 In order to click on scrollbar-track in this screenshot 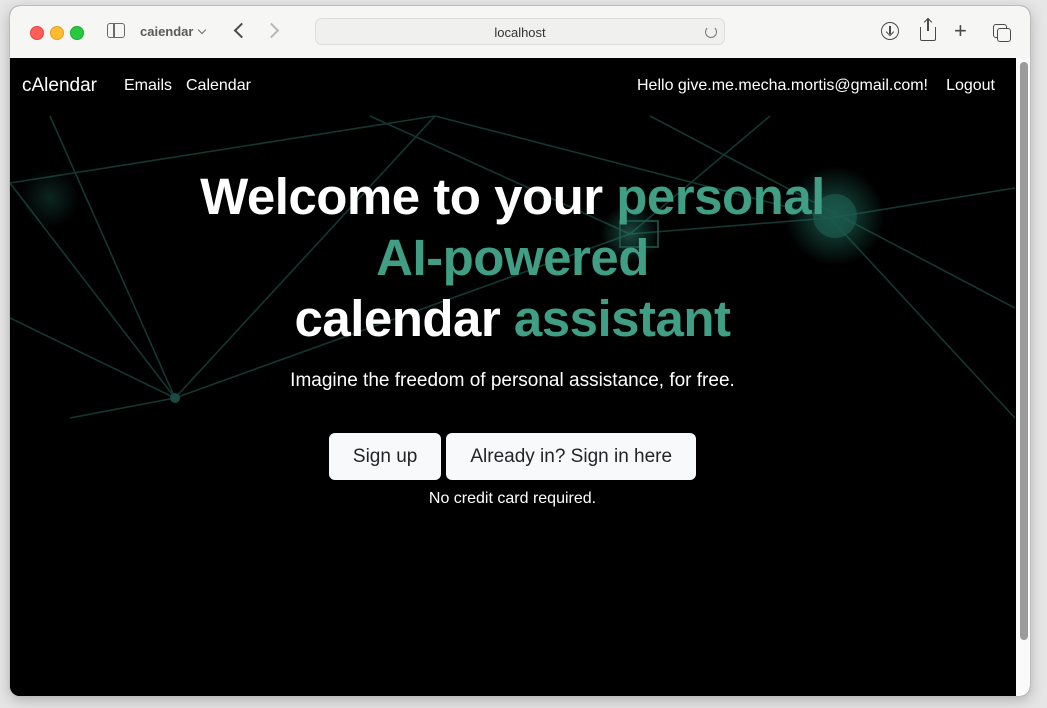, I will do `click(1023, 377)`.